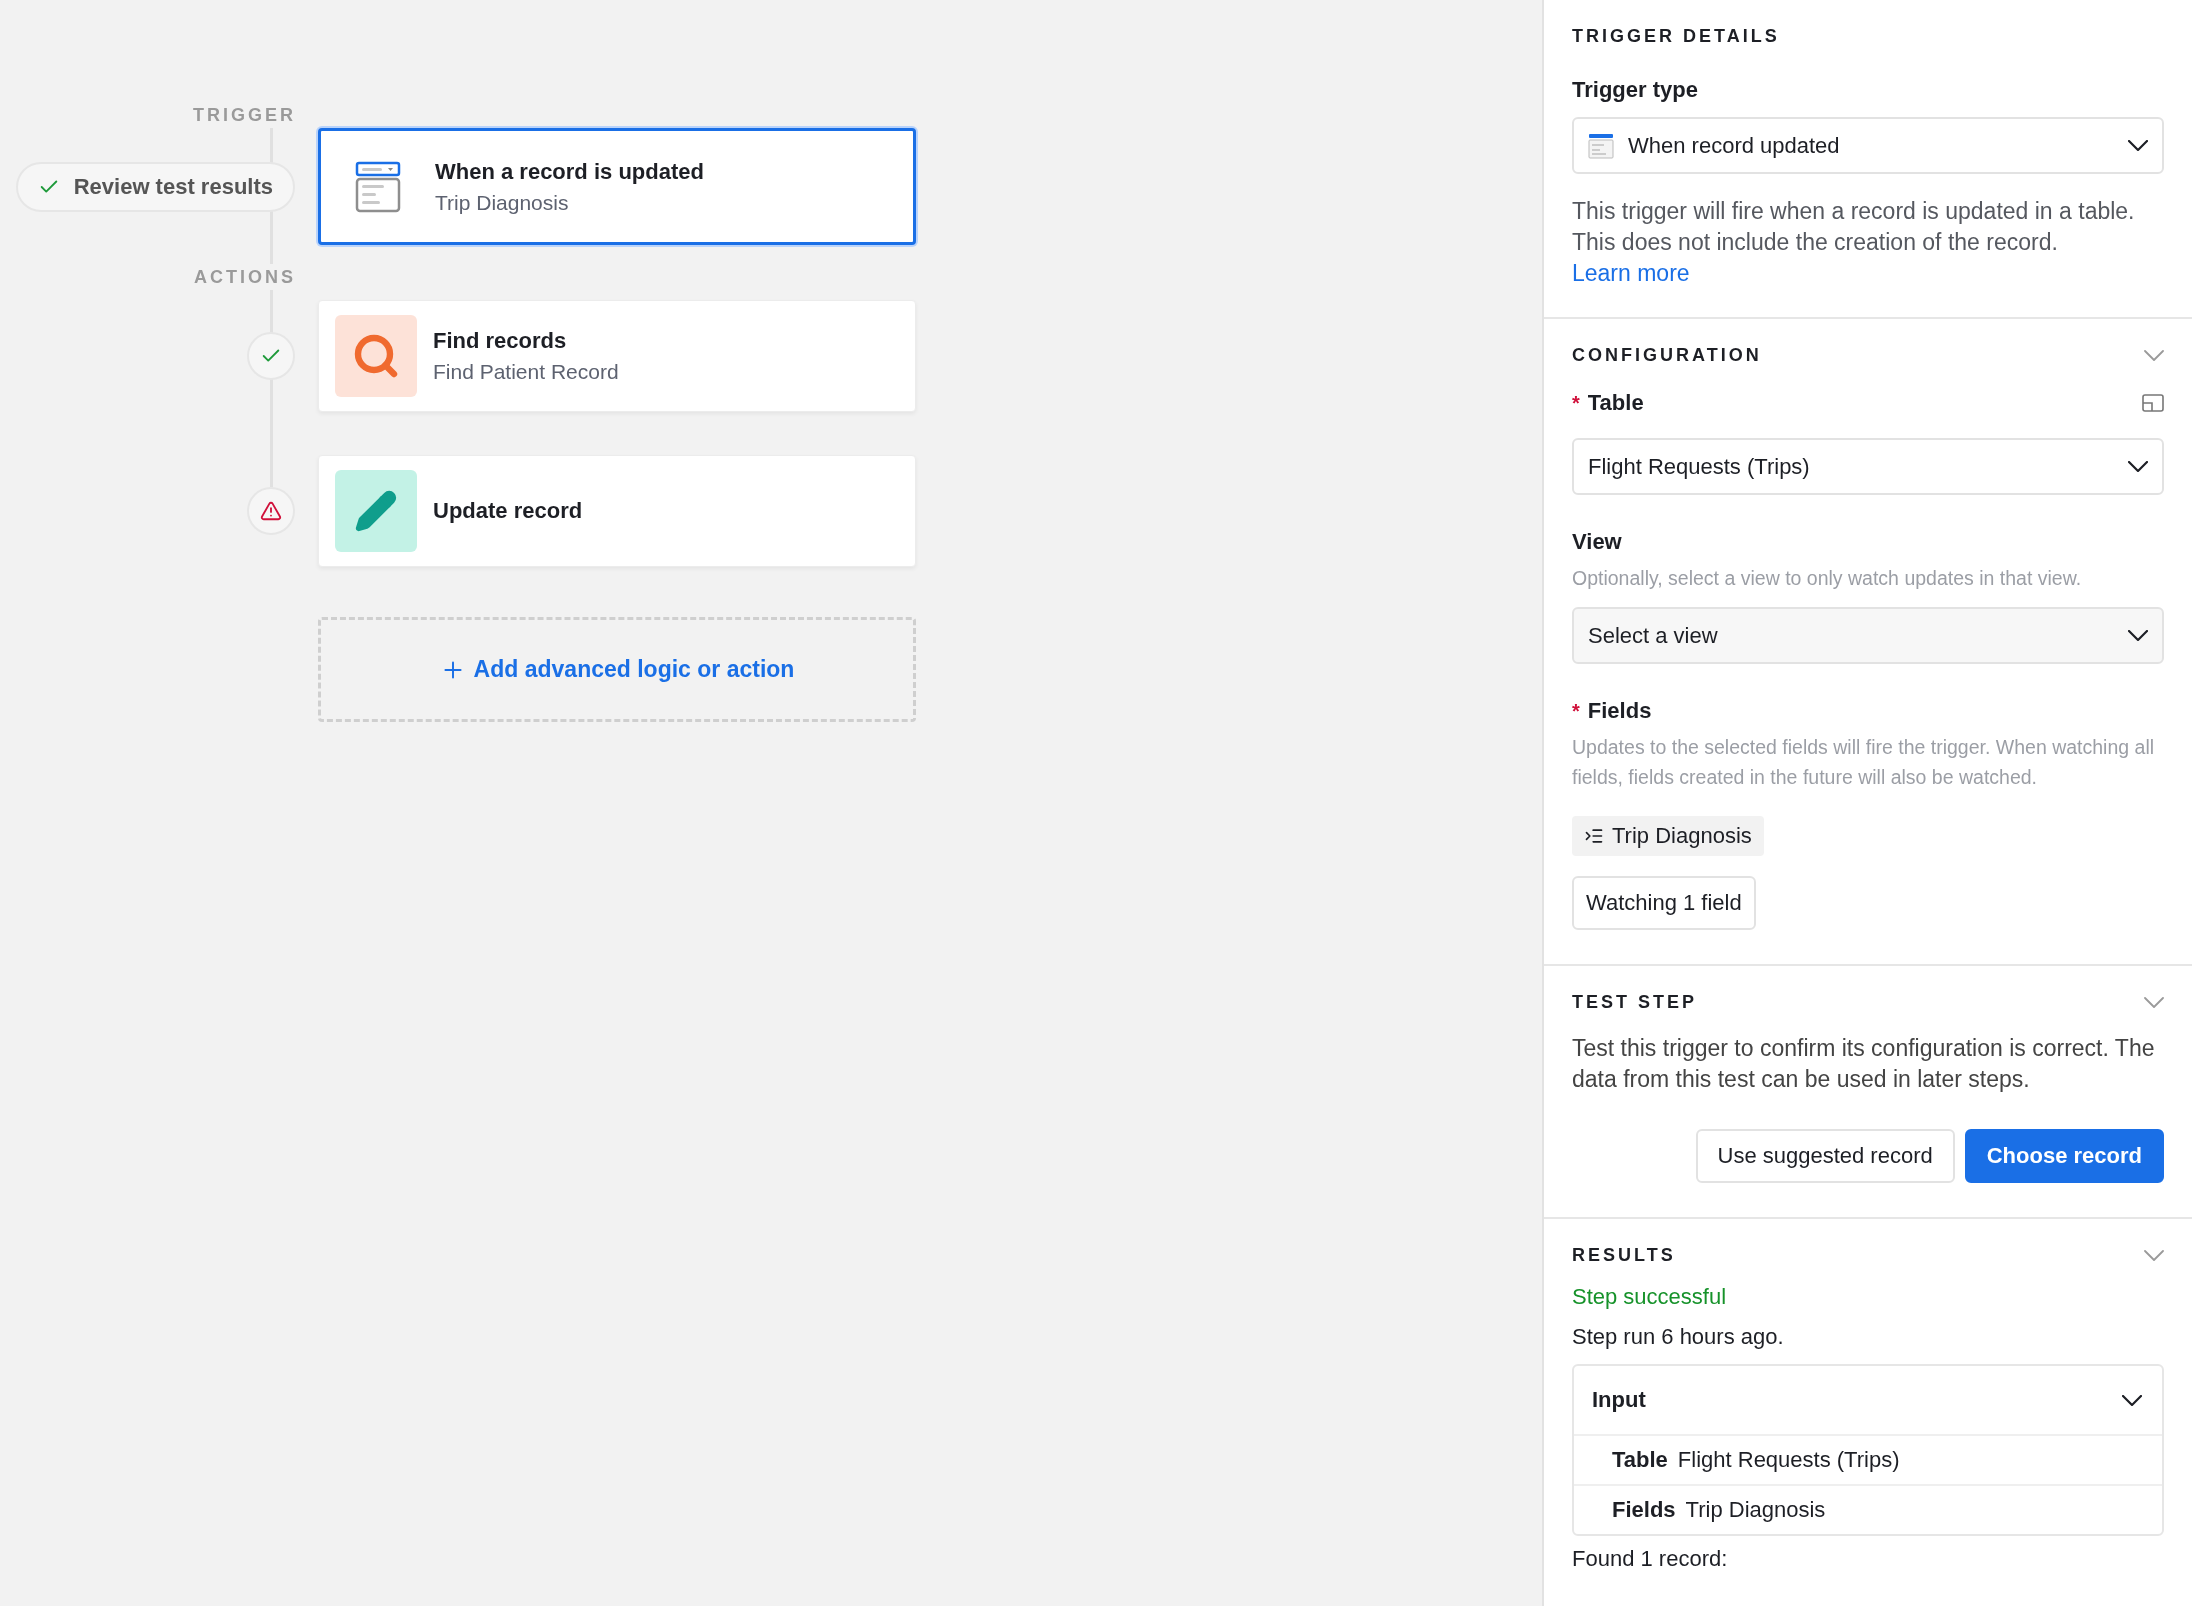 The width and height of the screenshot is (2192, 1606). I want to click on section-heading: TRIGGER DETAILS, so click(1676, 36).